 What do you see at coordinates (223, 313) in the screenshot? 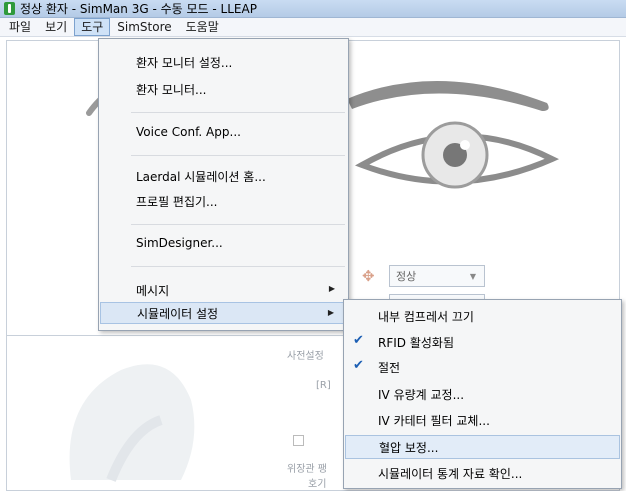
I see `menu-item-simulator-settings: 시뮬레이터 설정 ▶` at bounding box center [223, 313].